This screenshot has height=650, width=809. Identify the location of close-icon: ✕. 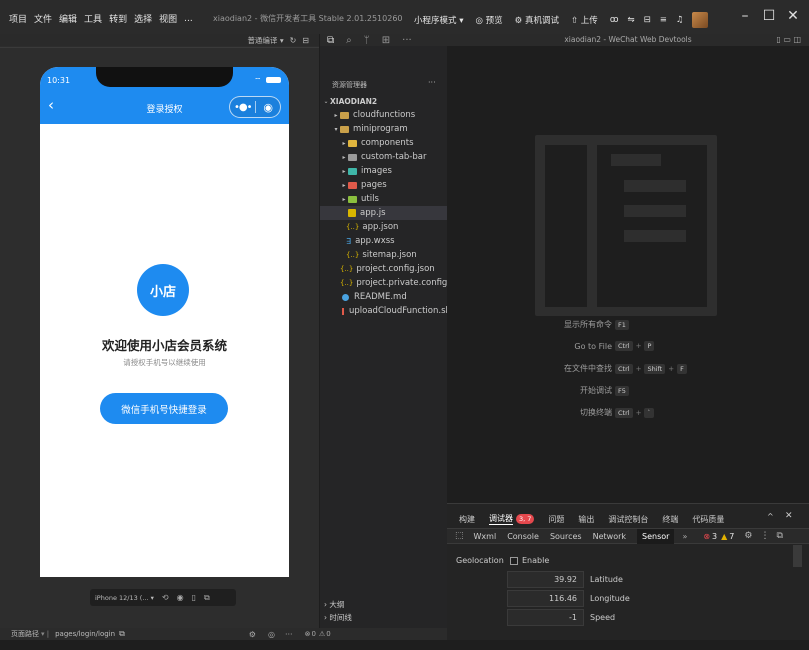
(793, 16).